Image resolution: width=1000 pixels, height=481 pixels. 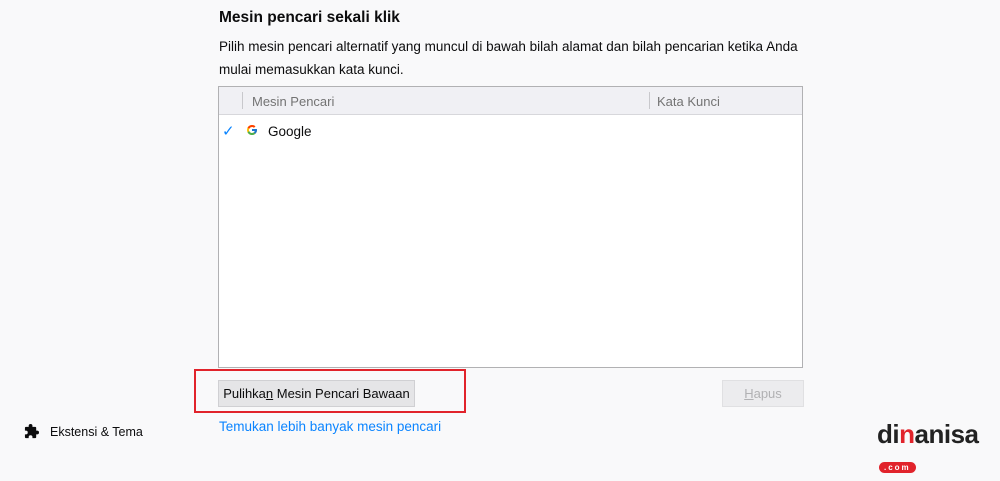 What do you see at coordinates (244, 393) in the screenshot?
I see `restore-label-part: Pulihka` at bounding box center [244, 393].